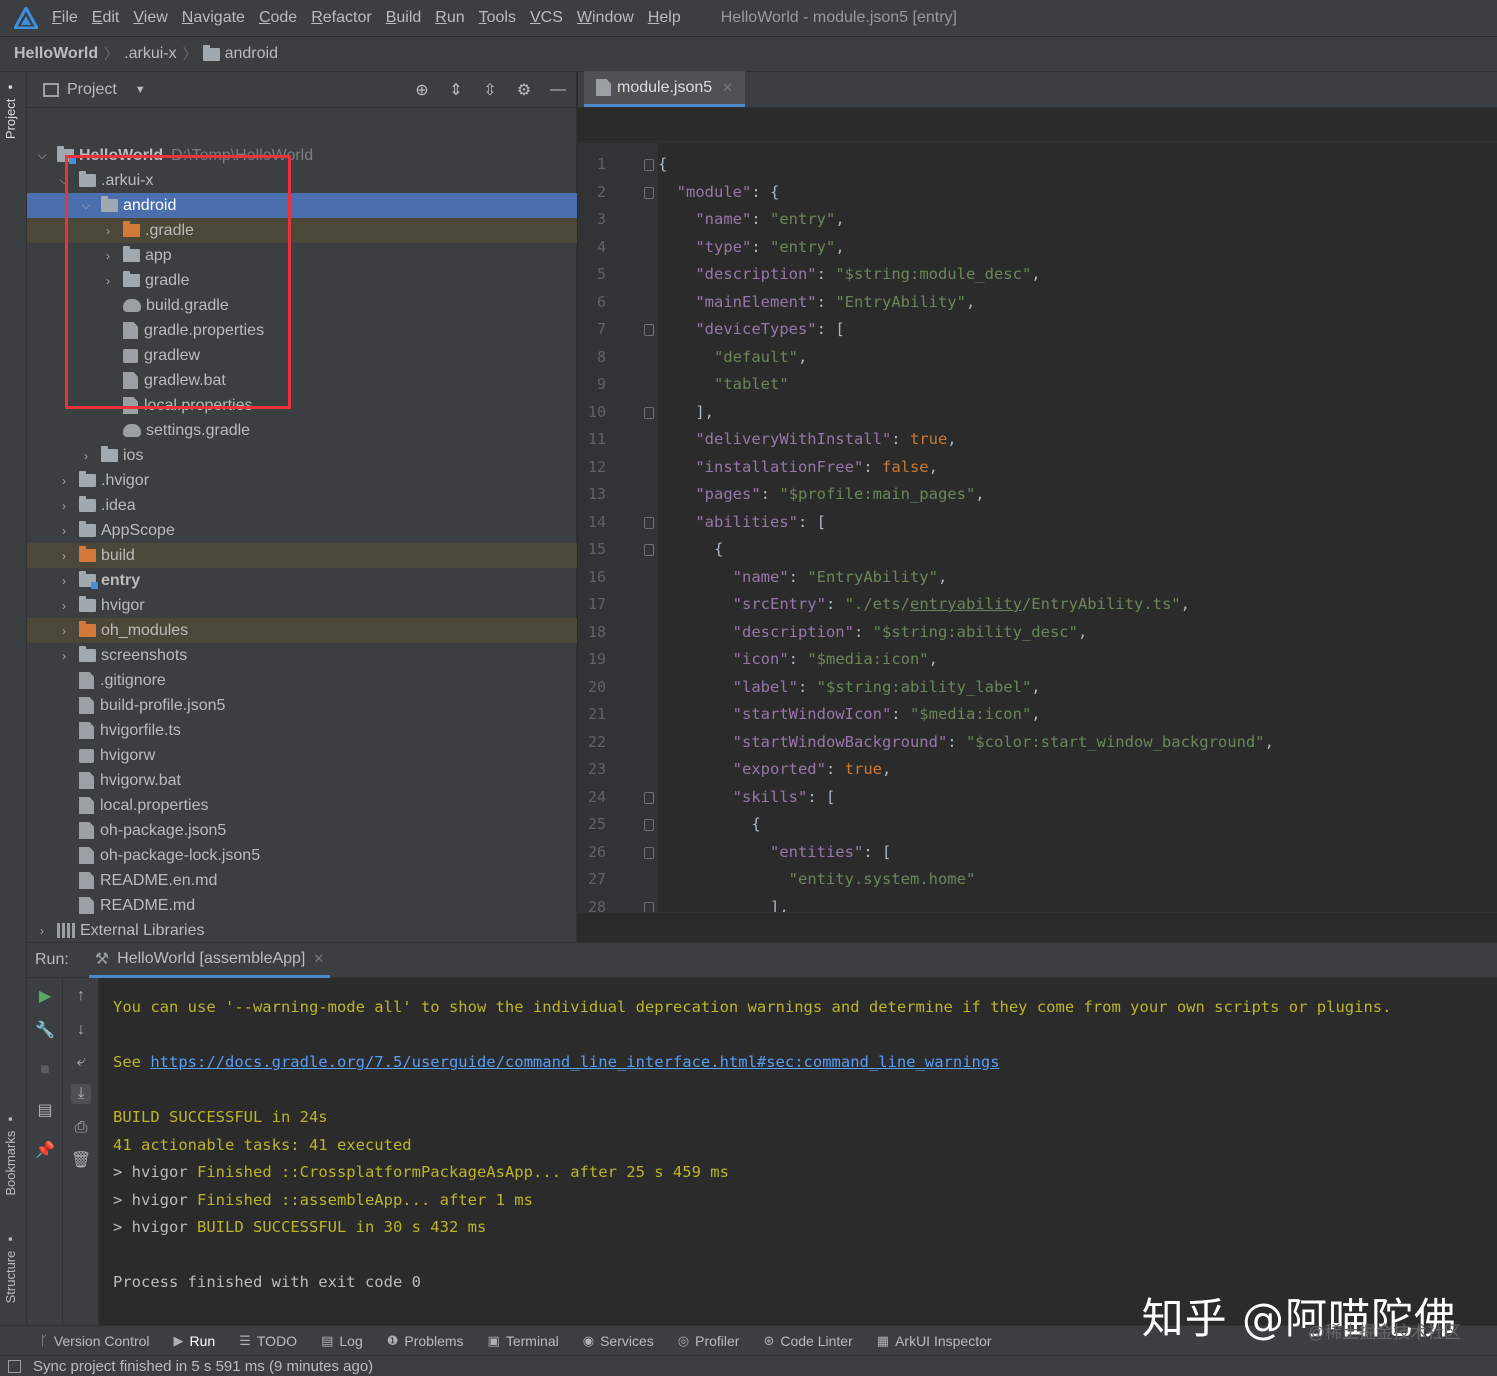 The height and width of the screenshot is (1376, 1497). What do you see at coordinates (456, 90) in the screenshot?
I see `expand-all-icon: ⇕` at bounding box center [456, 90].